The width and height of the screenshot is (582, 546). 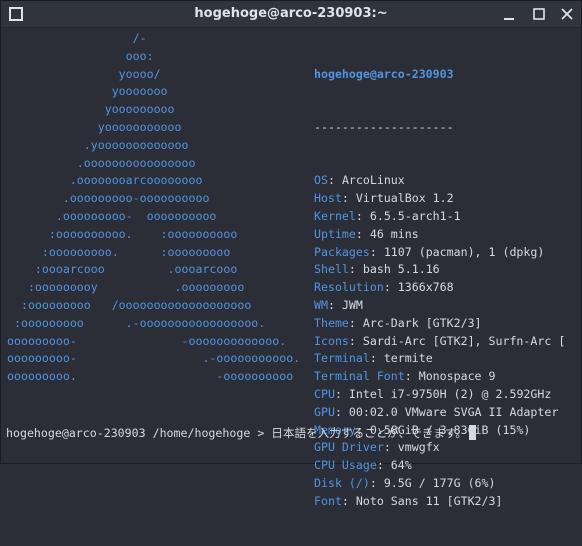 What do you see at coordinates (472, 432) in the screenshot?
I see `text-cursor` at bounding box center [472, 432].